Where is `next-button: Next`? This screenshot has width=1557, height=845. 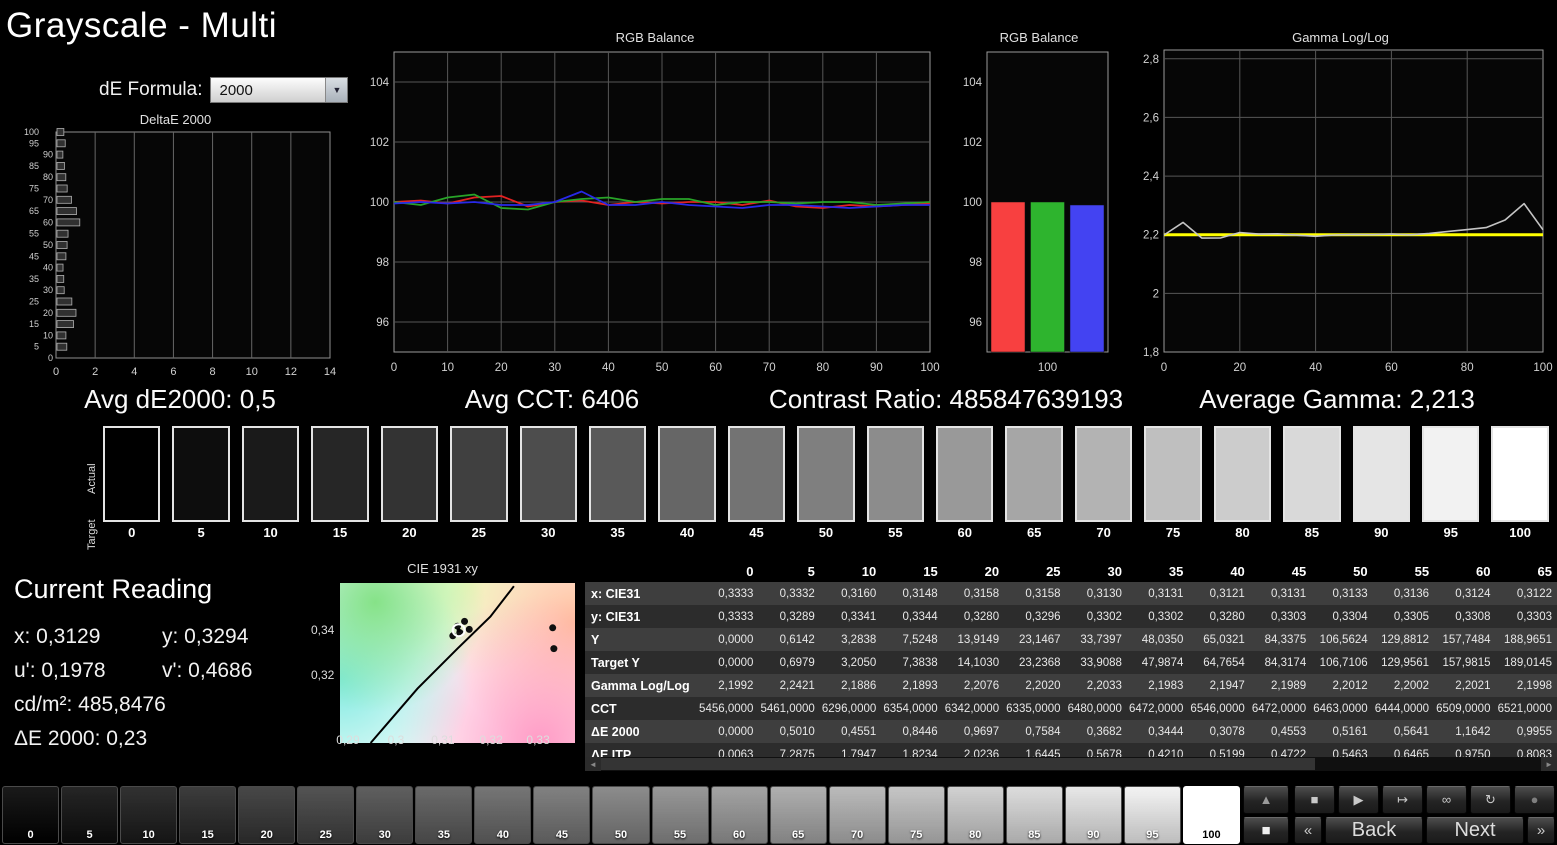 next-button: Next is located at coordinates (1475, 830).